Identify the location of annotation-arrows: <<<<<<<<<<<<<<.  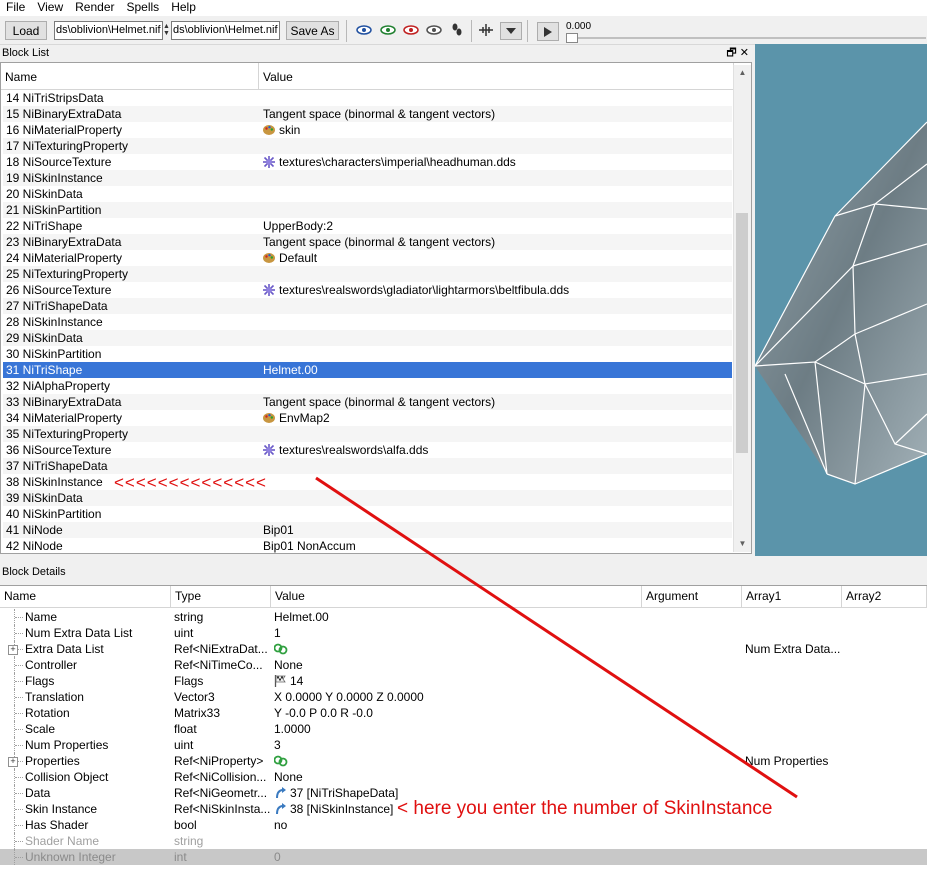
(190, 482).